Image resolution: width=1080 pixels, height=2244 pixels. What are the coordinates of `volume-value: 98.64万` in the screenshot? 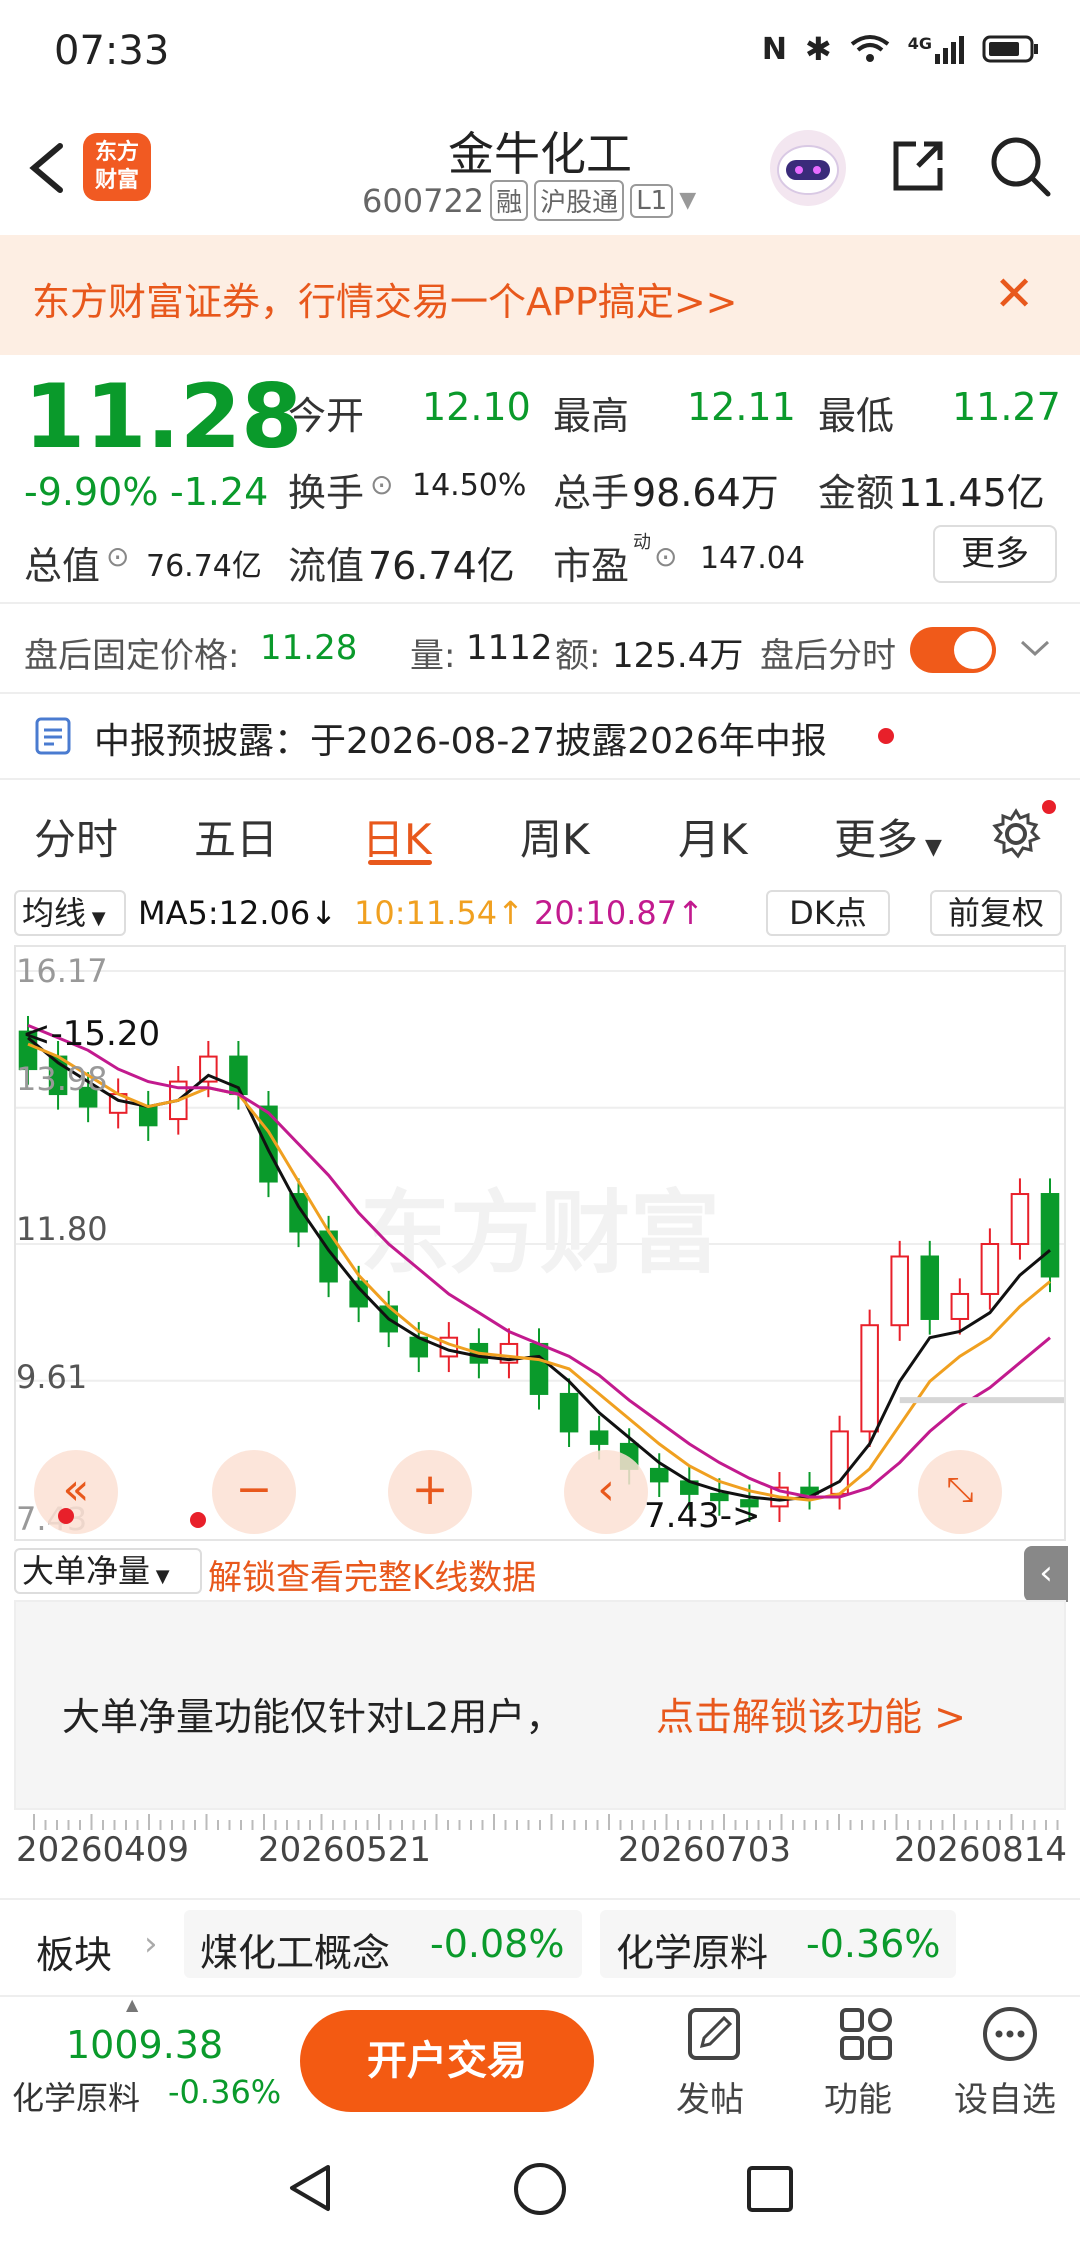 It's located at (705, 493).